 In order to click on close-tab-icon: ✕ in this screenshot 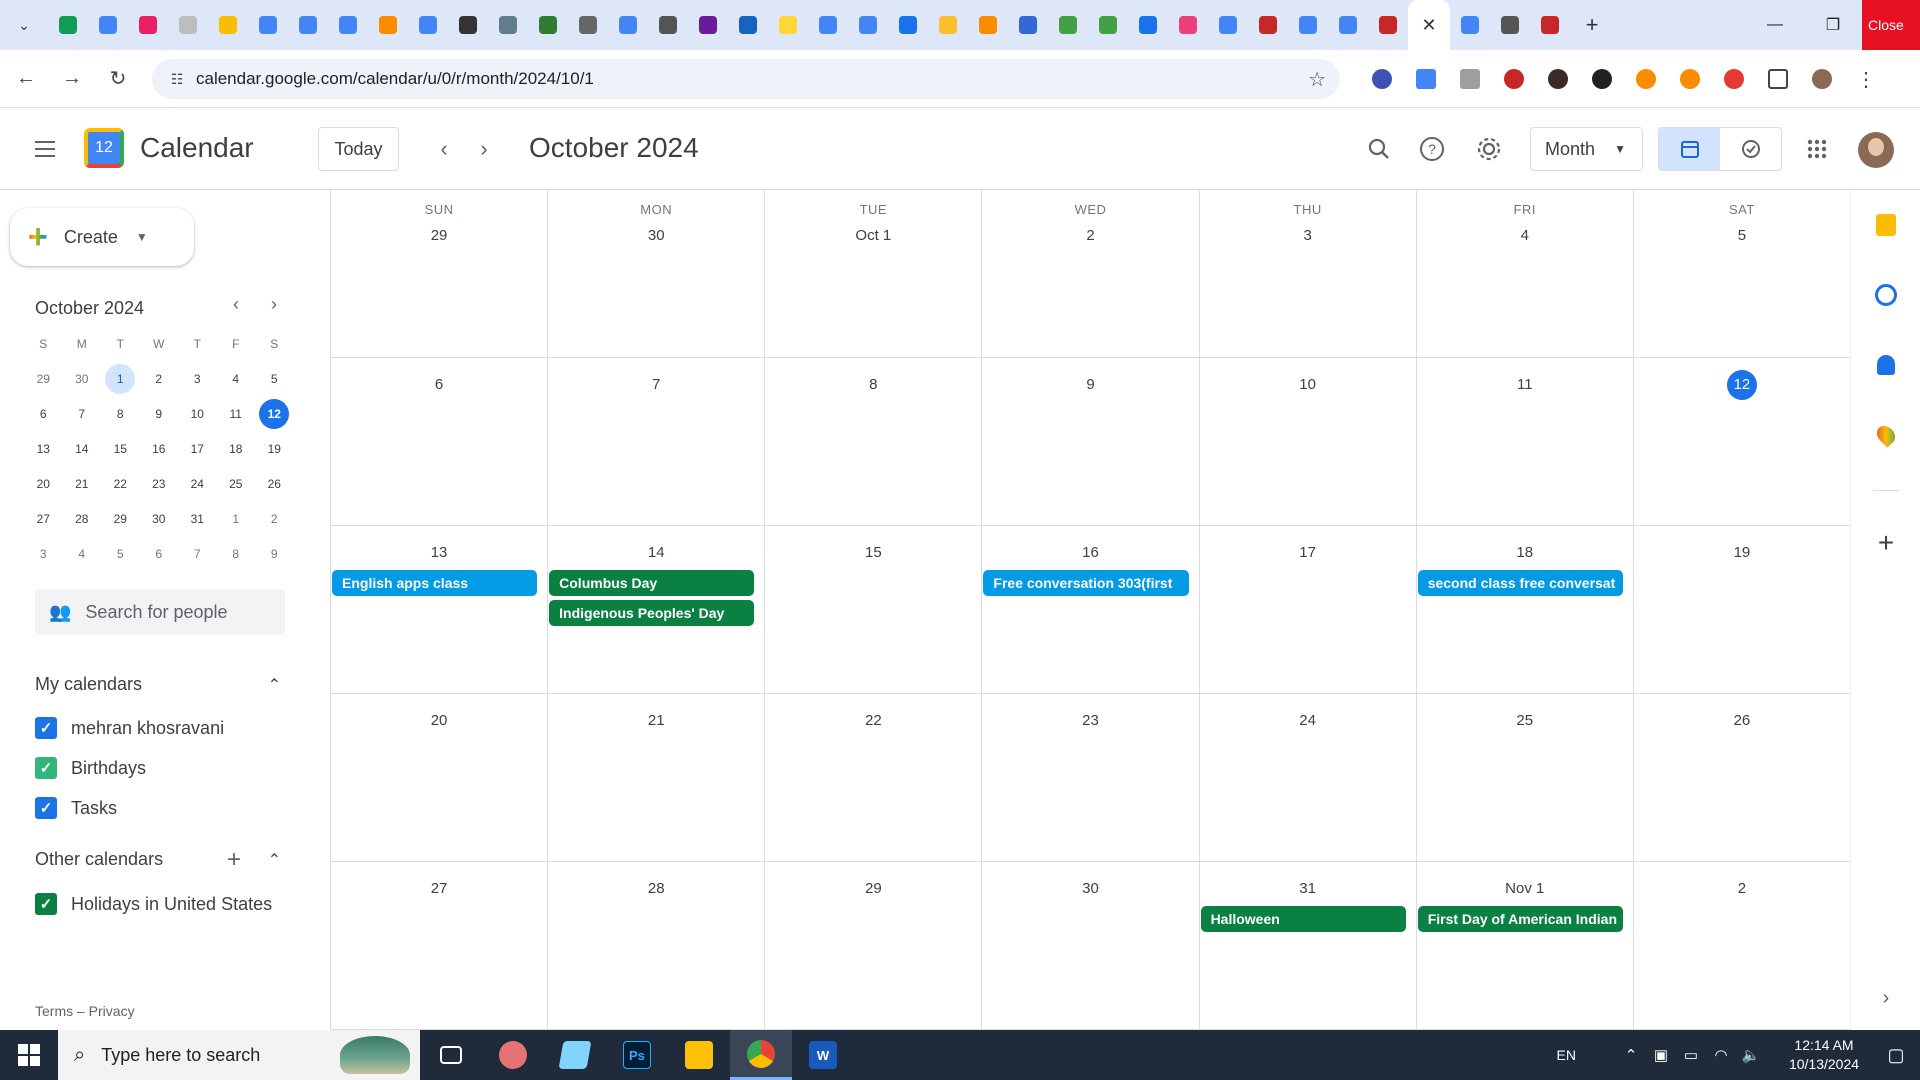, I will do `click(1428, 25)`.